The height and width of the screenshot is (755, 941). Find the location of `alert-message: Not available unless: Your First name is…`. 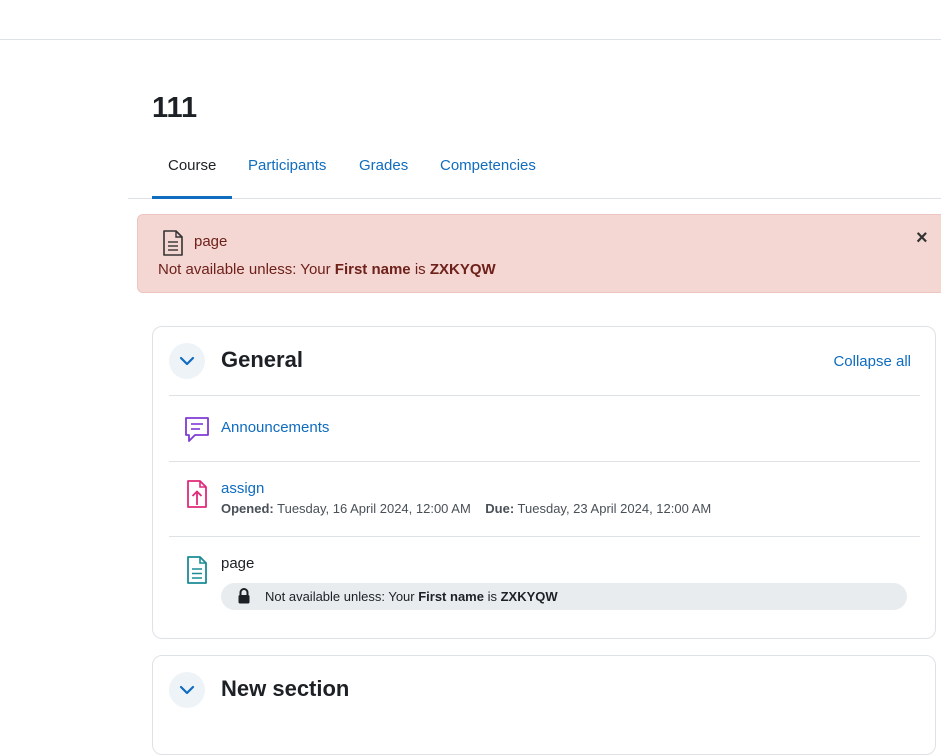

alert-message: Not available unless: Your First name is… is located at coordinates (327, 269).